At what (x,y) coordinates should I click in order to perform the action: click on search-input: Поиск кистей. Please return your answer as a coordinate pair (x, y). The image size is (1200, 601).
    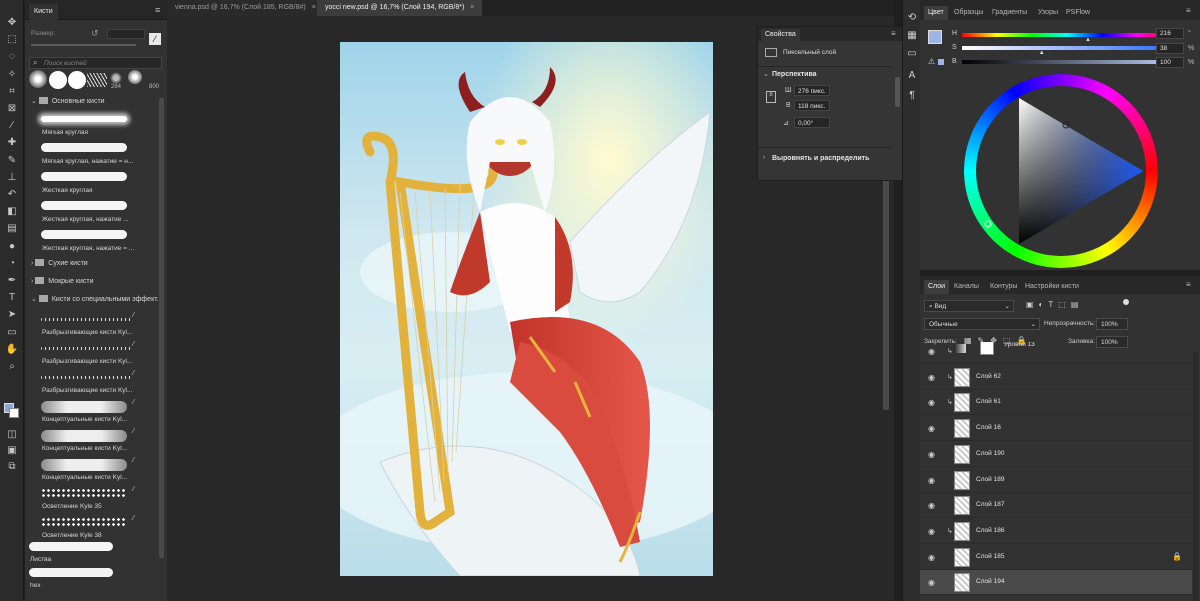
    Looking at the image, I should click on (65, 63).